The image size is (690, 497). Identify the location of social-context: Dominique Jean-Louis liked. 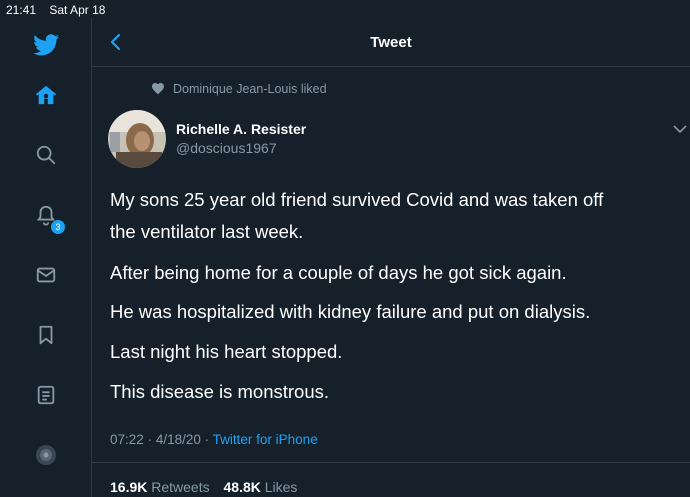
(239, 89).